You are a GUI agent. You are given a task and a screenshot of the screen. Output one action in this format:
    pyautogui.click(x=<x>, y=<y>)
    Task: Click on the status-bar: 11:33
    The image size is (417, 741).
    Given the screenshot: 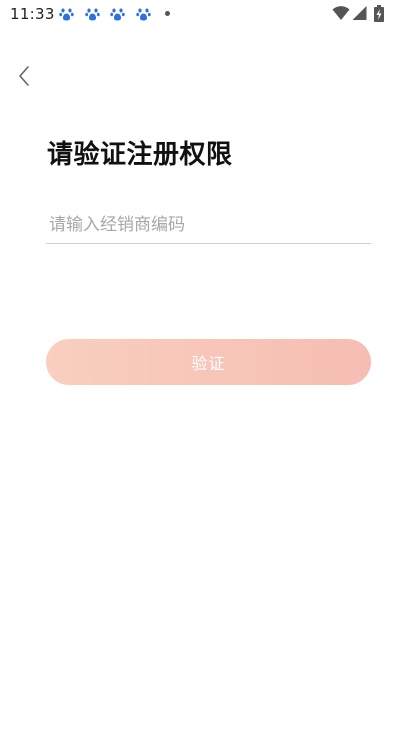 What is the action you would take?
    pyautogui.click(x=208, y=15)
    